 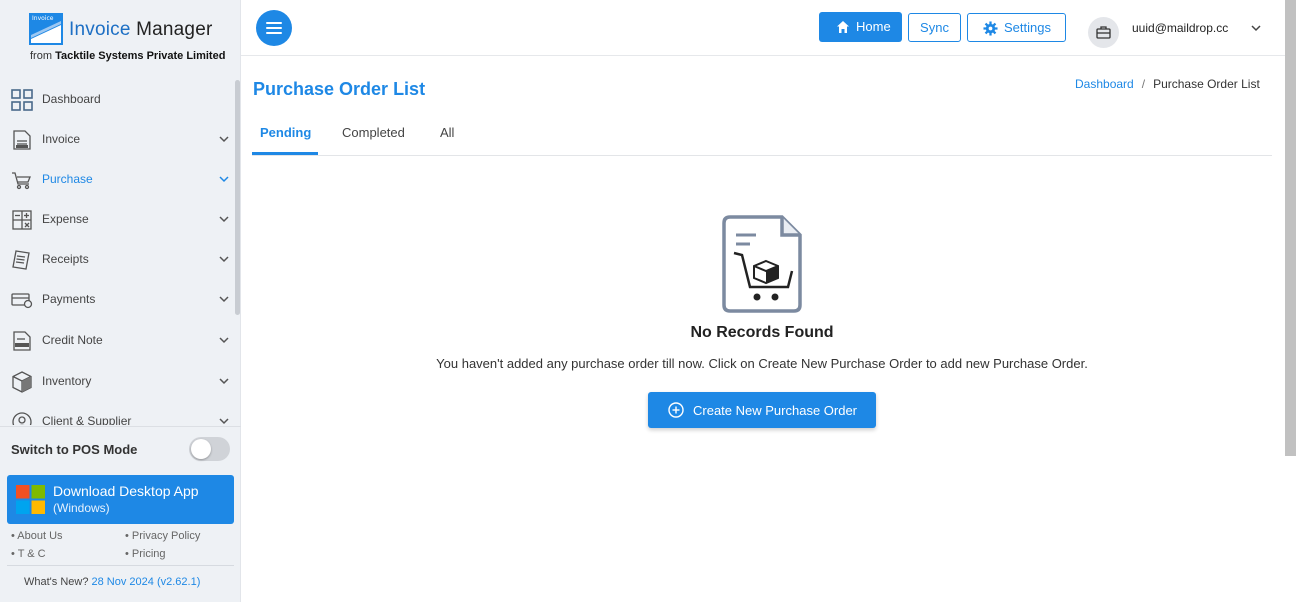 What do you see at coordinates (775, 410) in the screenshot?
I see `create-button-label: Create New Purchase Order` at bounding box center [775, 410].